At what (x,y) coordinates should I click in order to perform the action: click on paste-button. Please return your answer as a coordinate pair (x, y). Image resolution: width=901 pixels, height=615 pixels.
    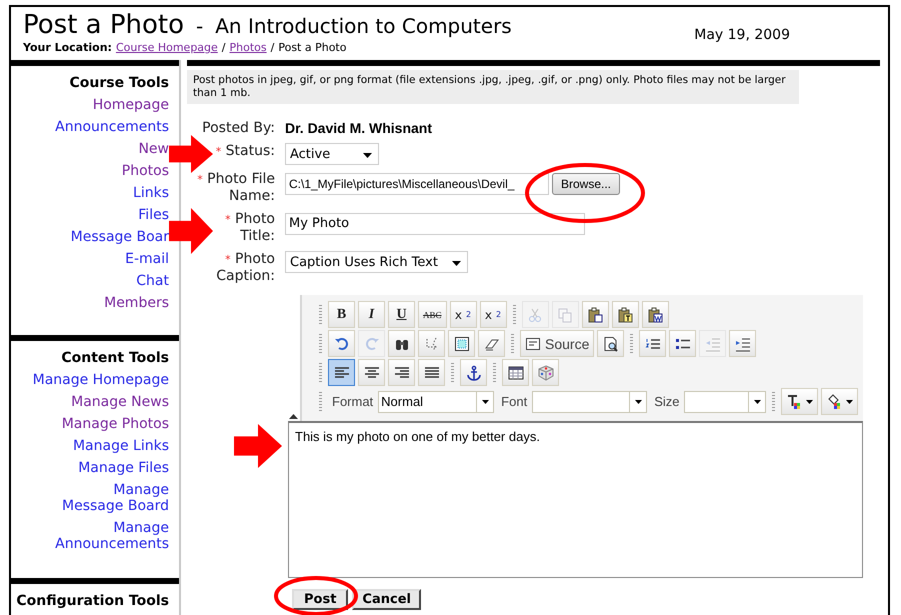
    Looking at the image, I should click on (595, 314).